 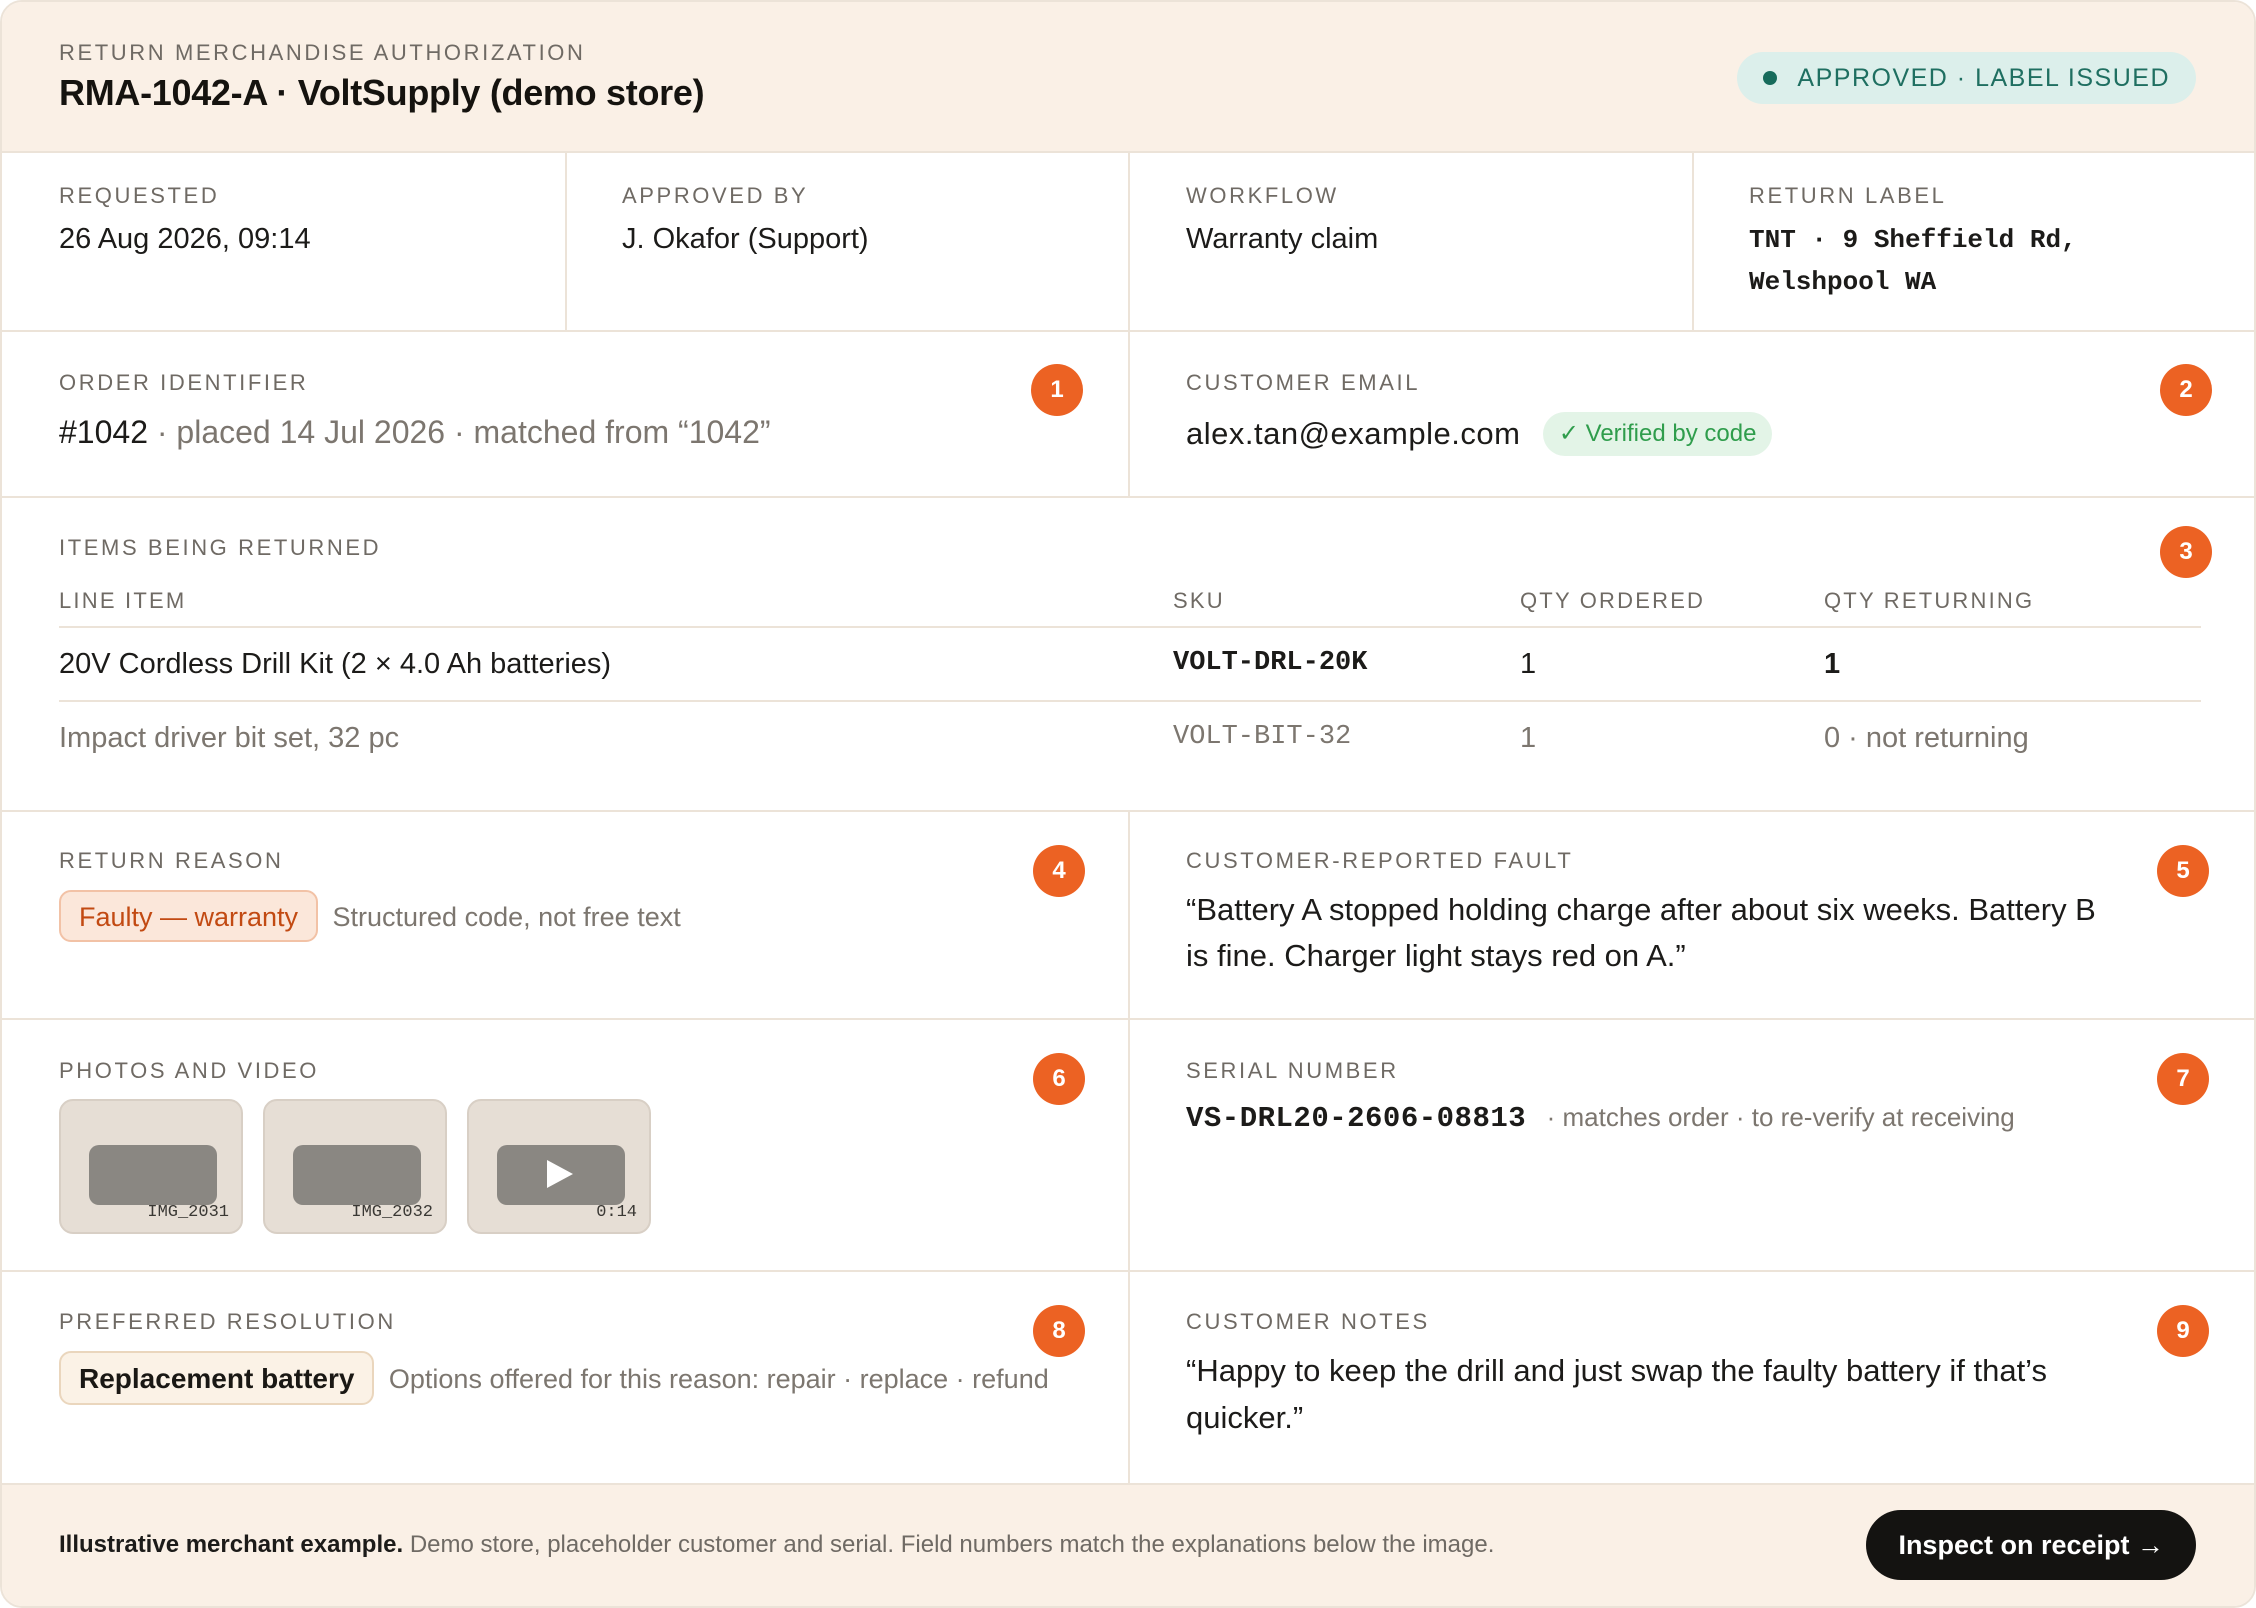 What do you see at coordinates (2186, 552) in the screenshot?
I see `field-number-badge-3: 3` at bounding box center [2186, 552].